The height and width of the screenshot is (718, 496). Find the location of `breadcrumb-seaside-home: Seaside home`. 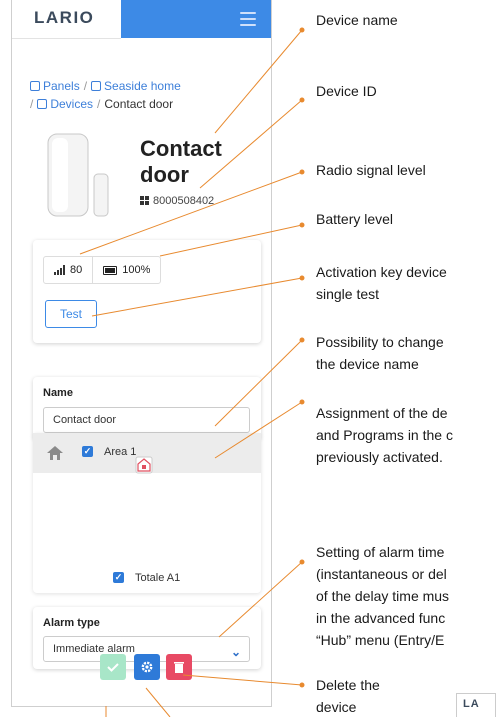

breadcrumb-seaside-home: Seaside home is located at coordinates (136, 86).